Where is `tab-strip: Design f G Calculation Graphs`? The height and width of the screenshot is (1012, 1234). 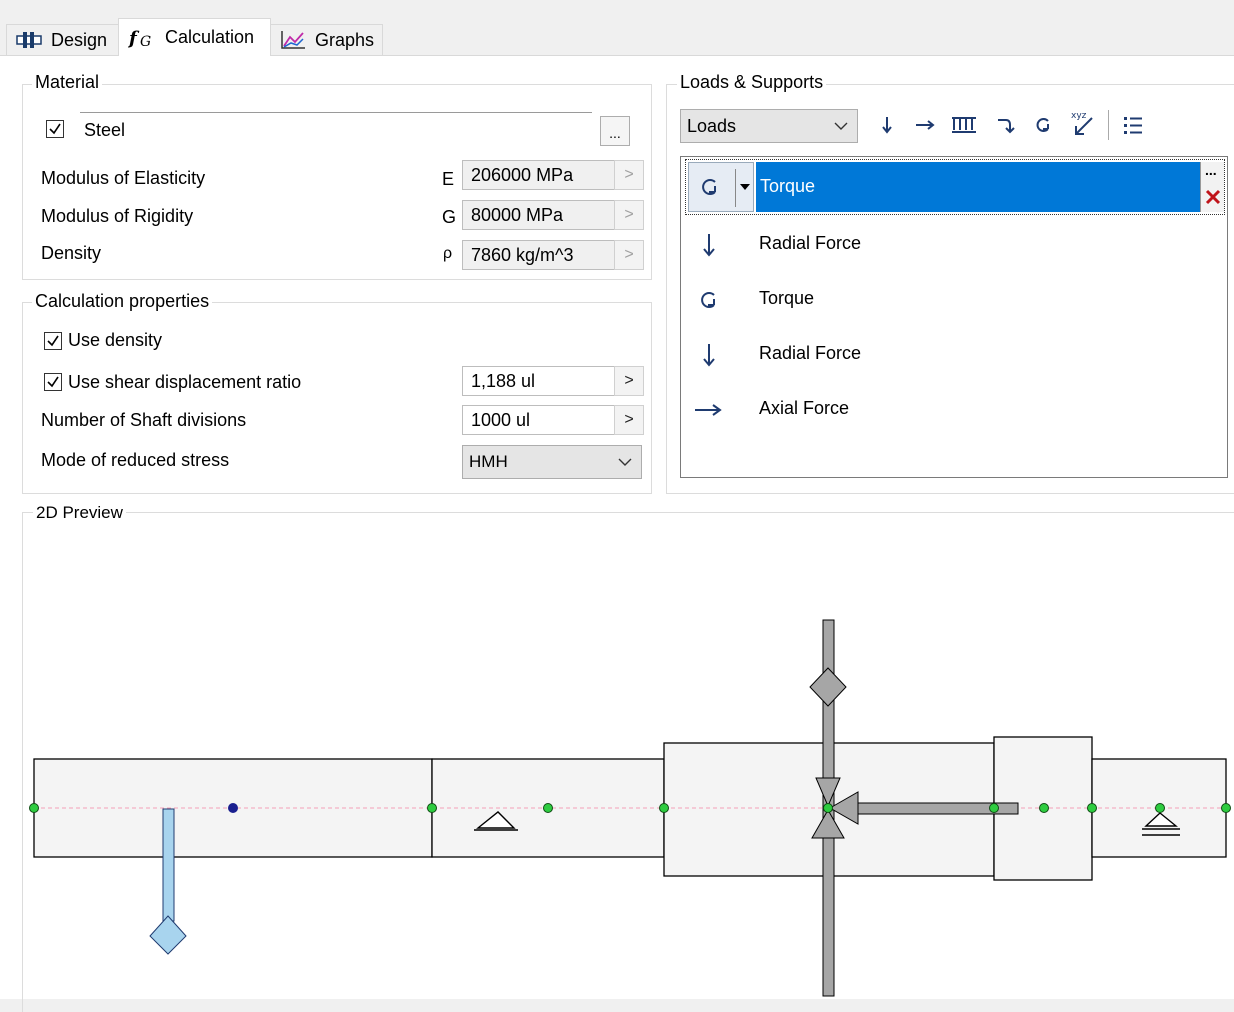 tab-strip: Design f G Calculation Graphs is located at coordinates (617, 28).